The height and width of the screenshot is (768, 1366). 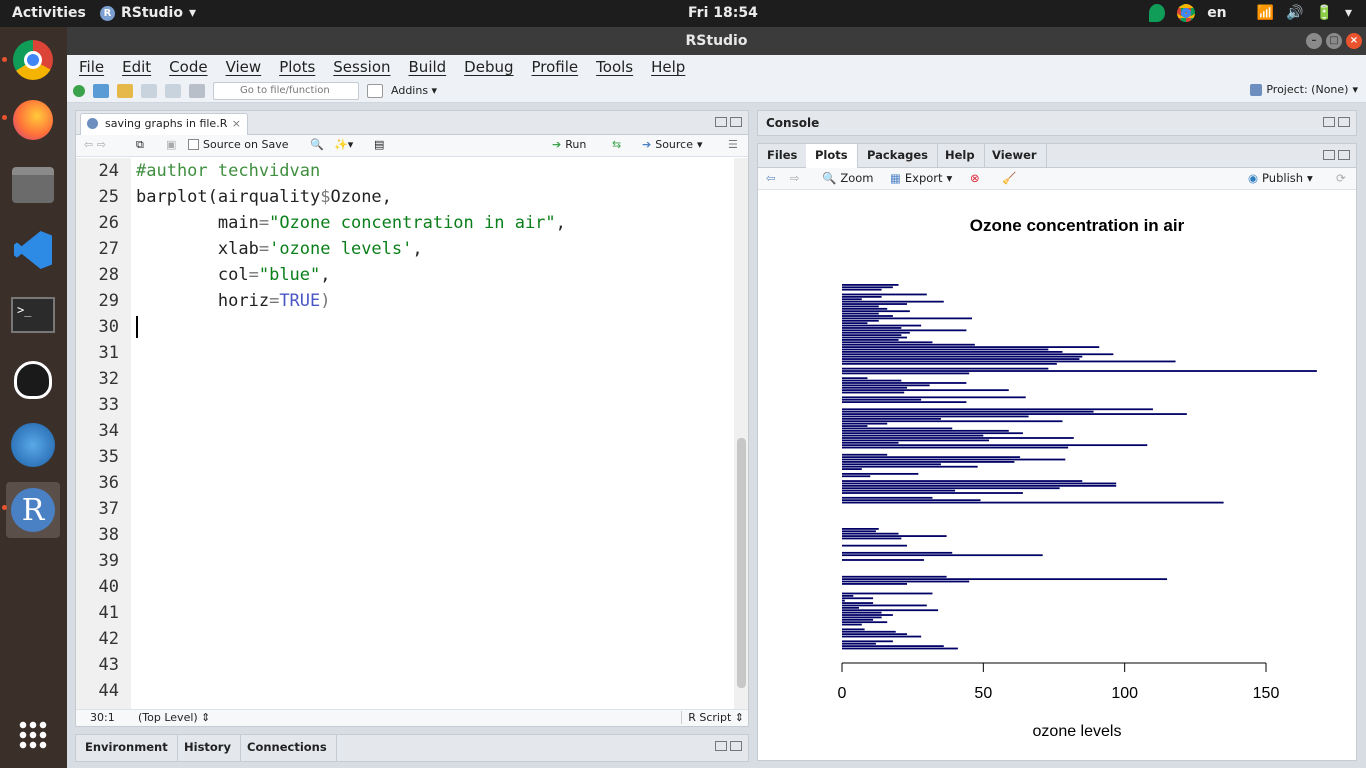 What do you see at coordinates (286, 90) in the screenshot?
I see `goto-file-input: Go to file/function` at bounding box center [286, 90].